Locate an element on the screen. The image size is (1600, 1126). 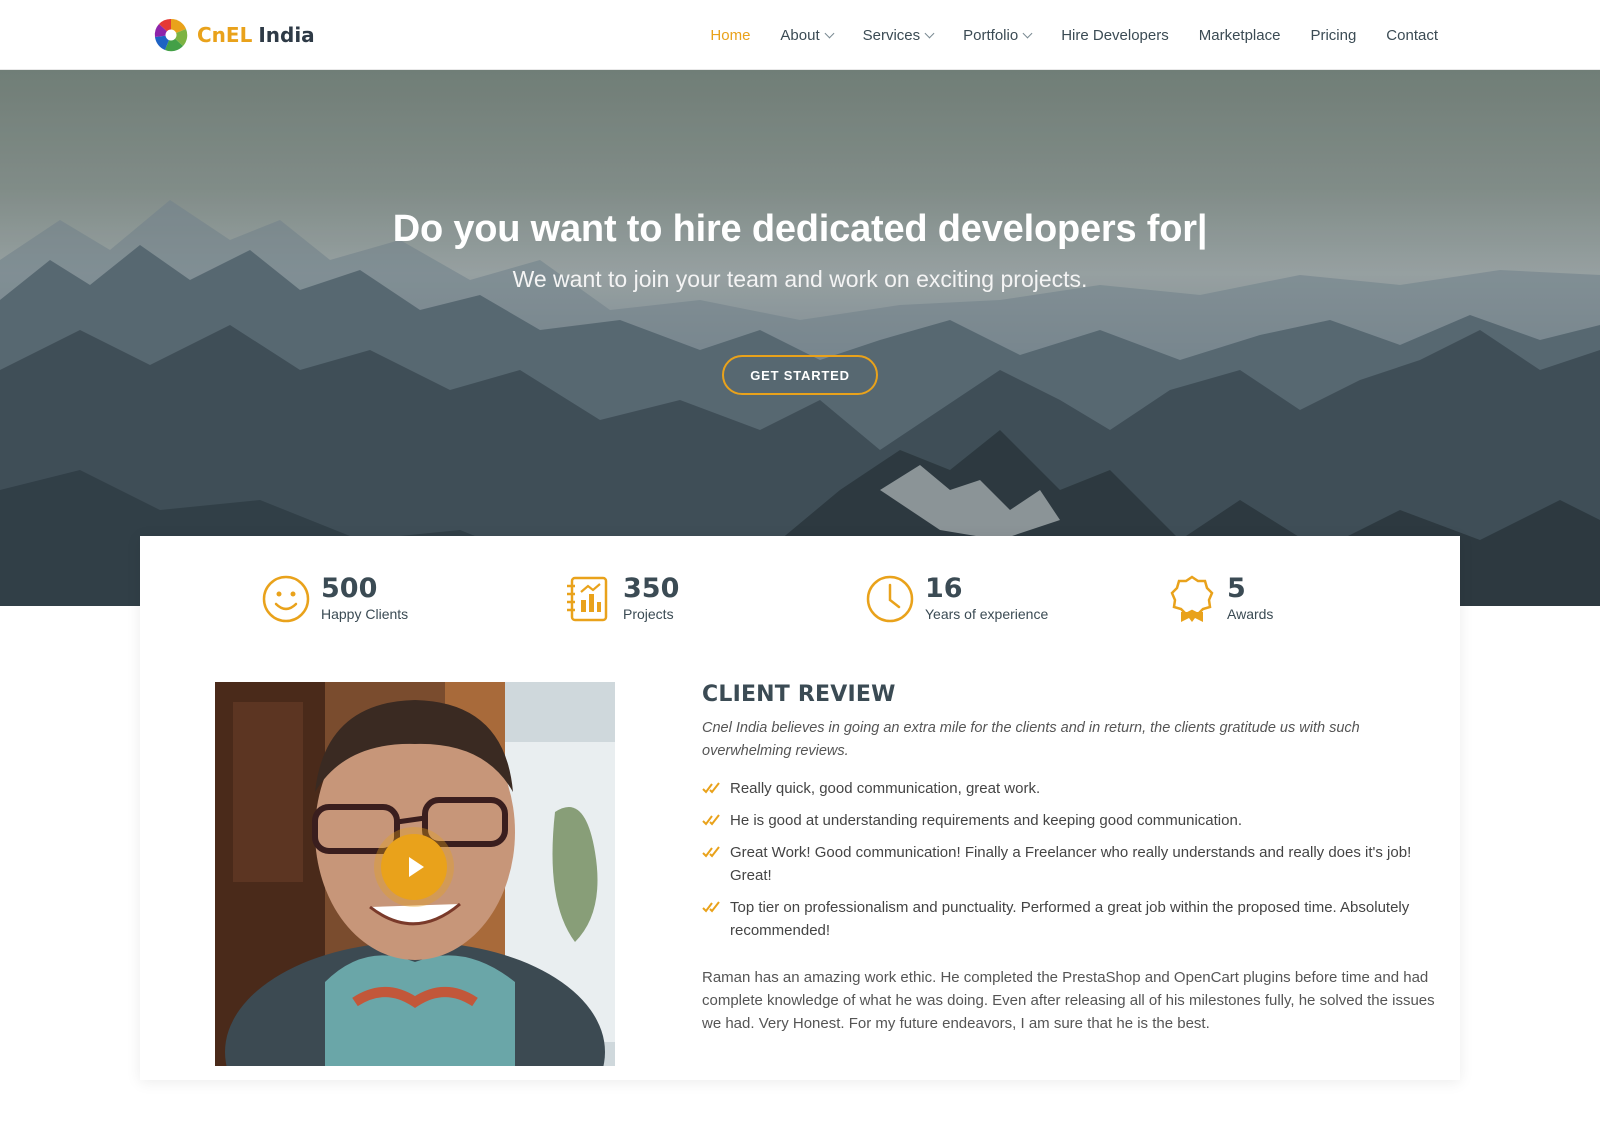
stat-projects: 350 Projects is located at coordinates (621, 599).